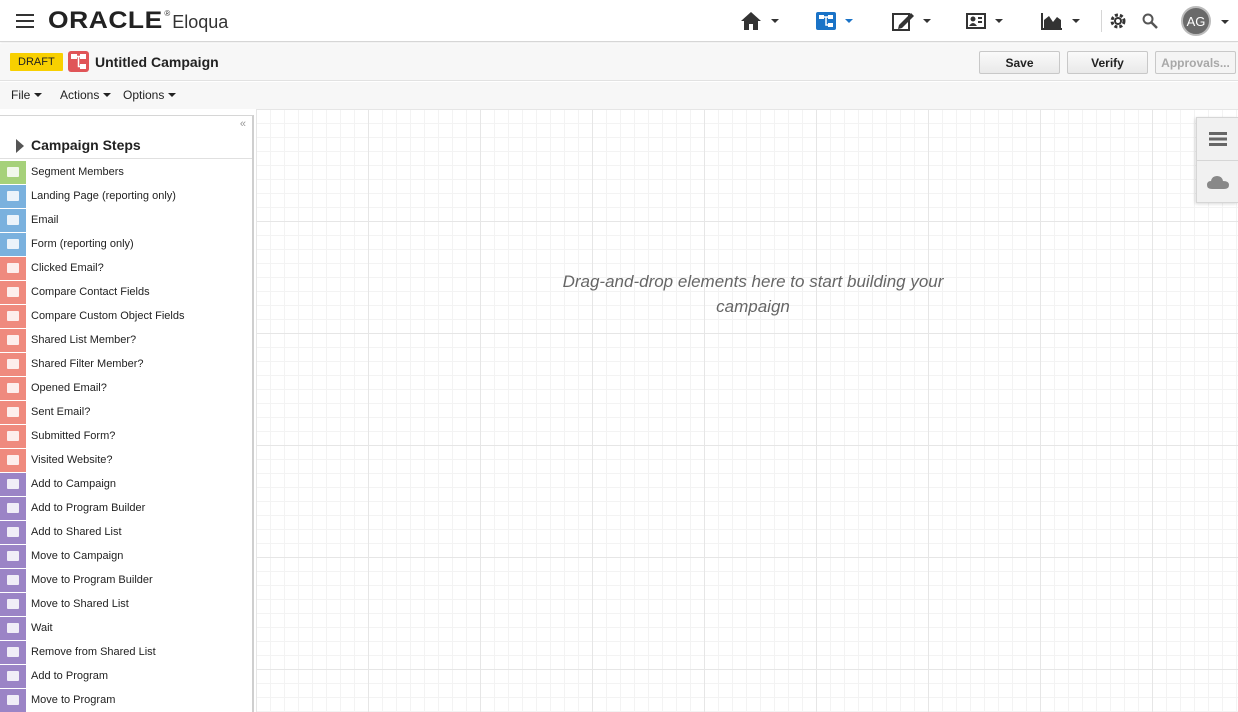 This screenshot has height=712, width=1238. I want to click on campaign-step-label: Add to Shared List, so click(76, 532).